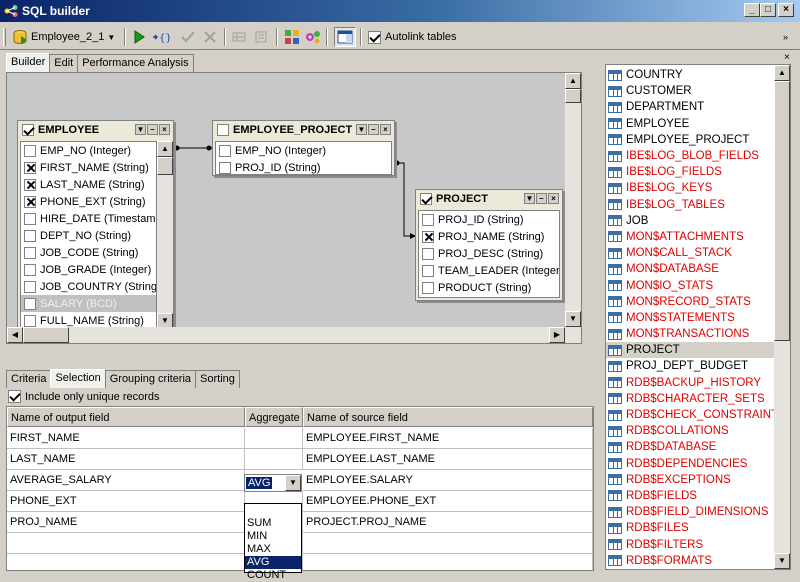 The height and width of the screenshot is (582, 800). What do you see at coordinates (690, 561) in the screenshot?
I see `table-list-item: RDB$FORMATS` at bounding box center [690, 561].